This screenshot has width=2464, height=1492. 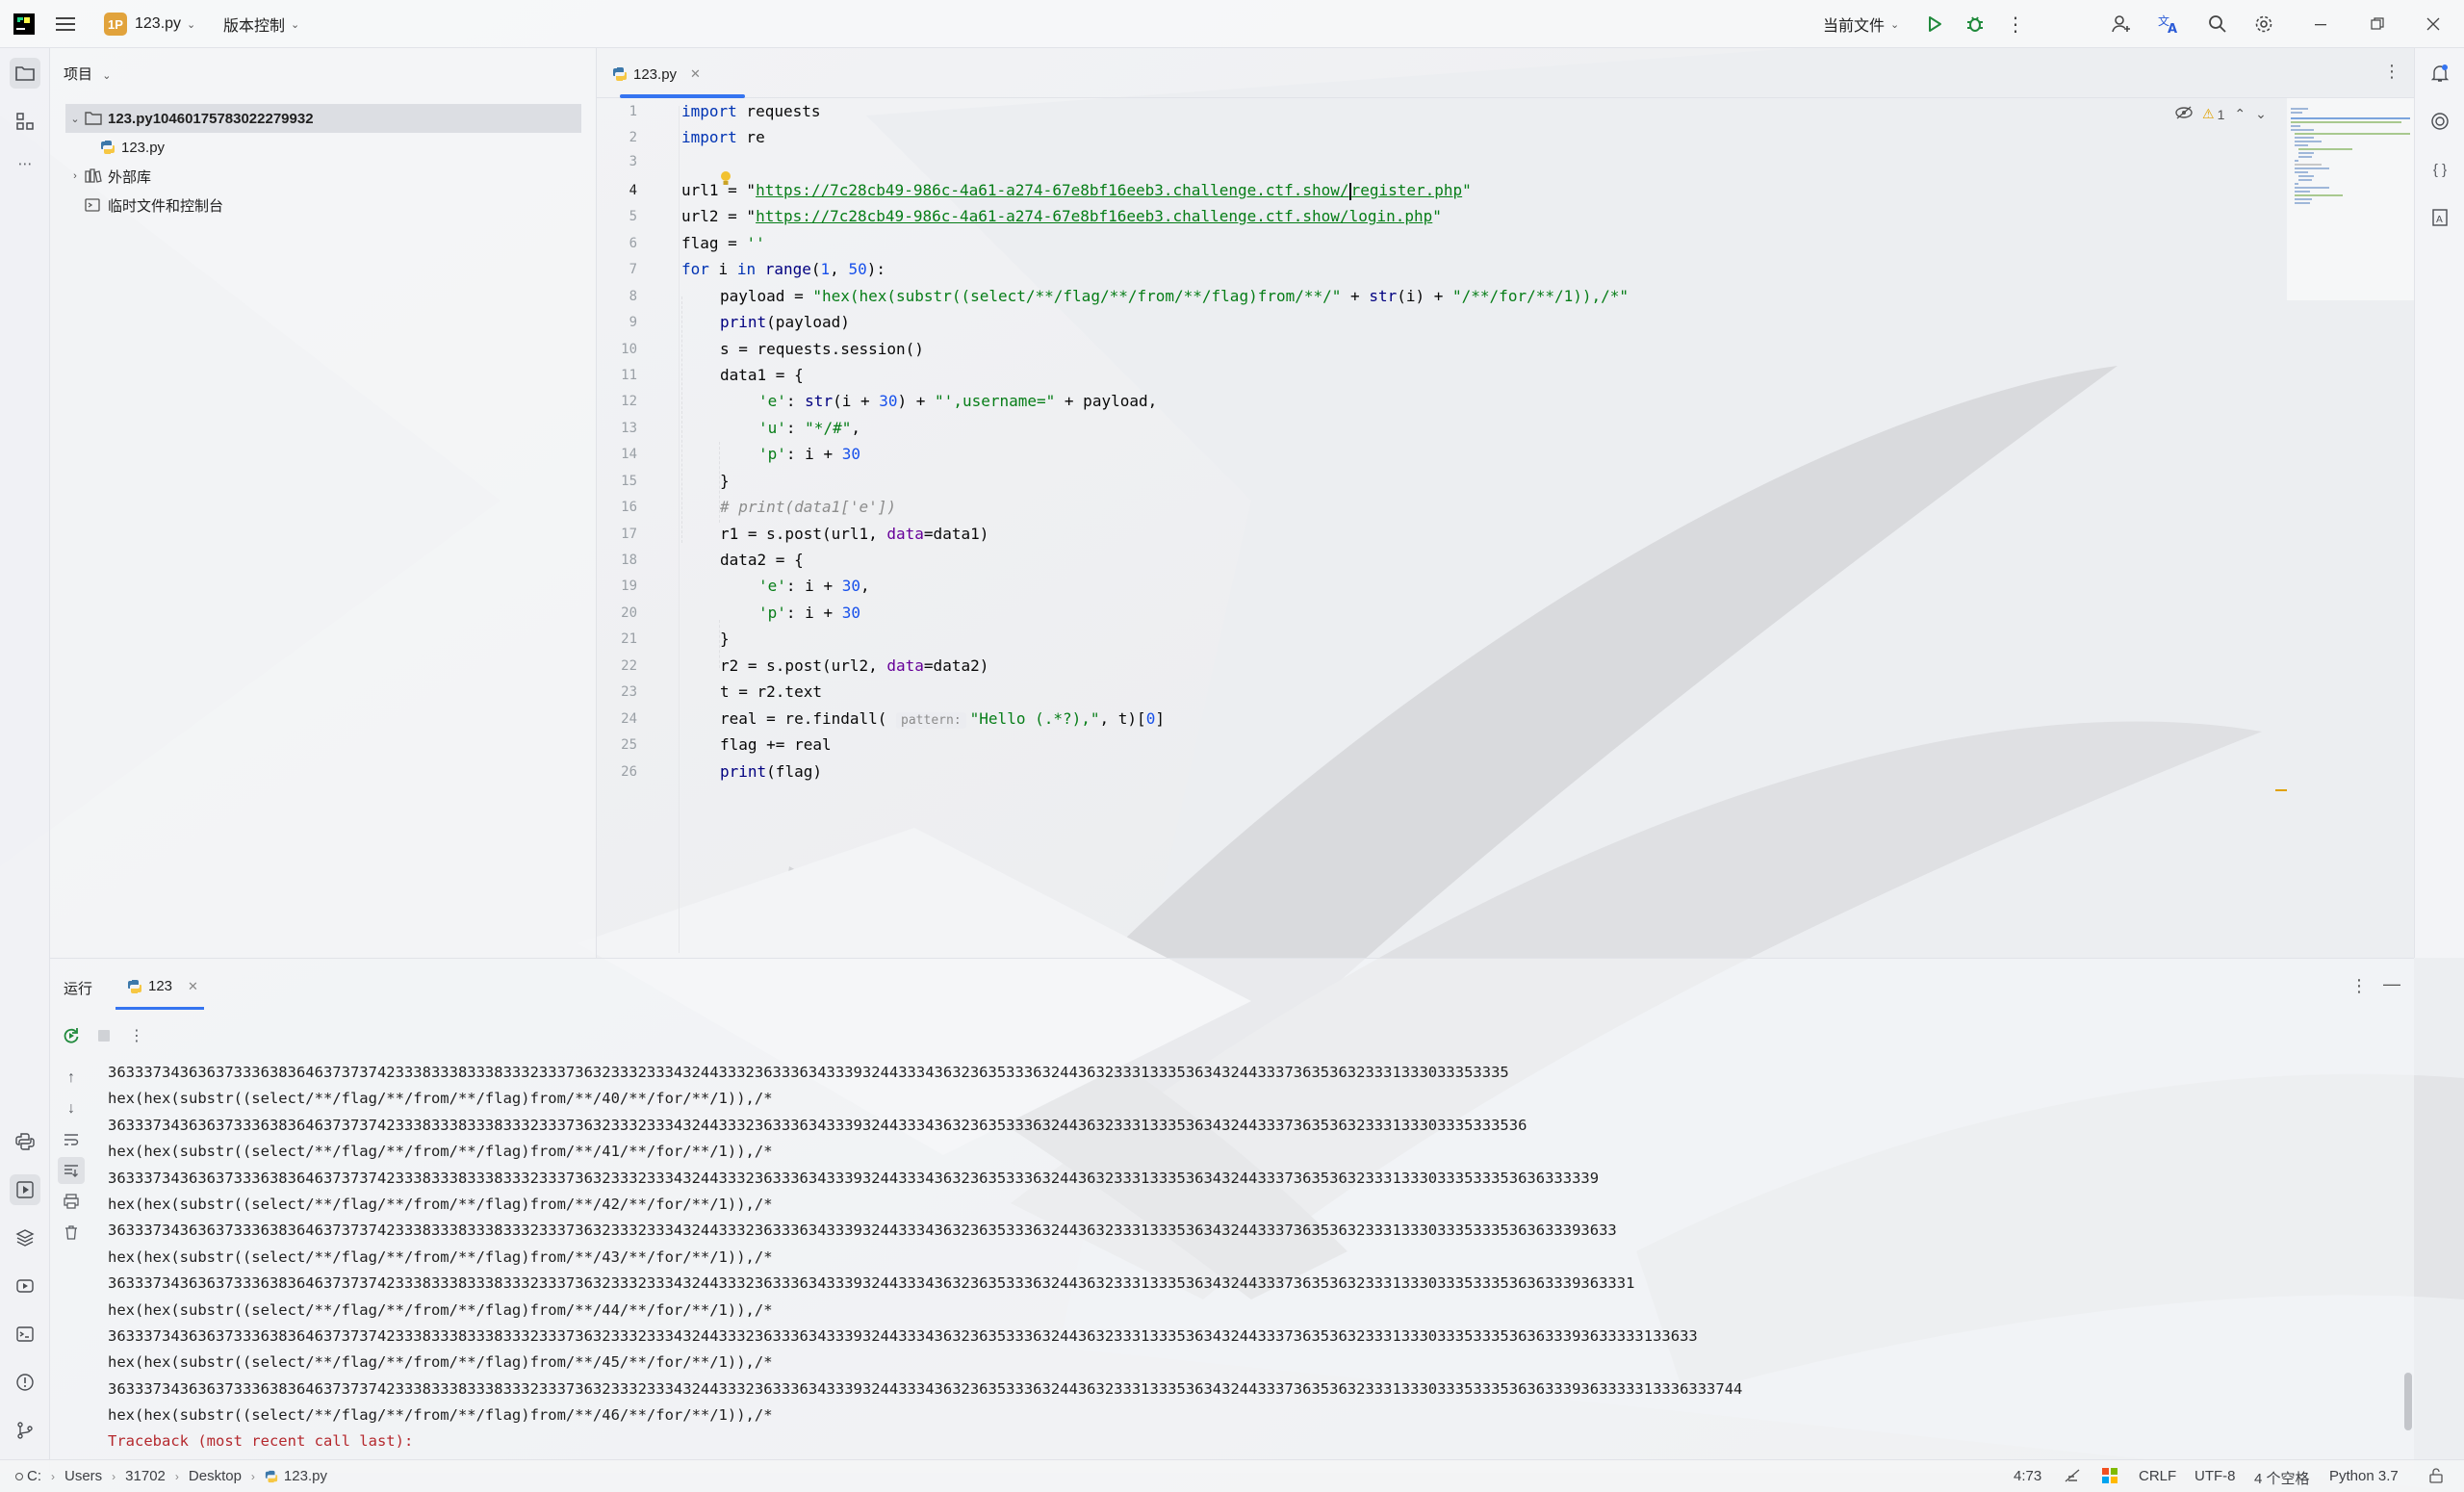 What do you see at coordinates (25, 1286) in the screenshot?
I see `services-icon` at bounding box center [25, 1286].